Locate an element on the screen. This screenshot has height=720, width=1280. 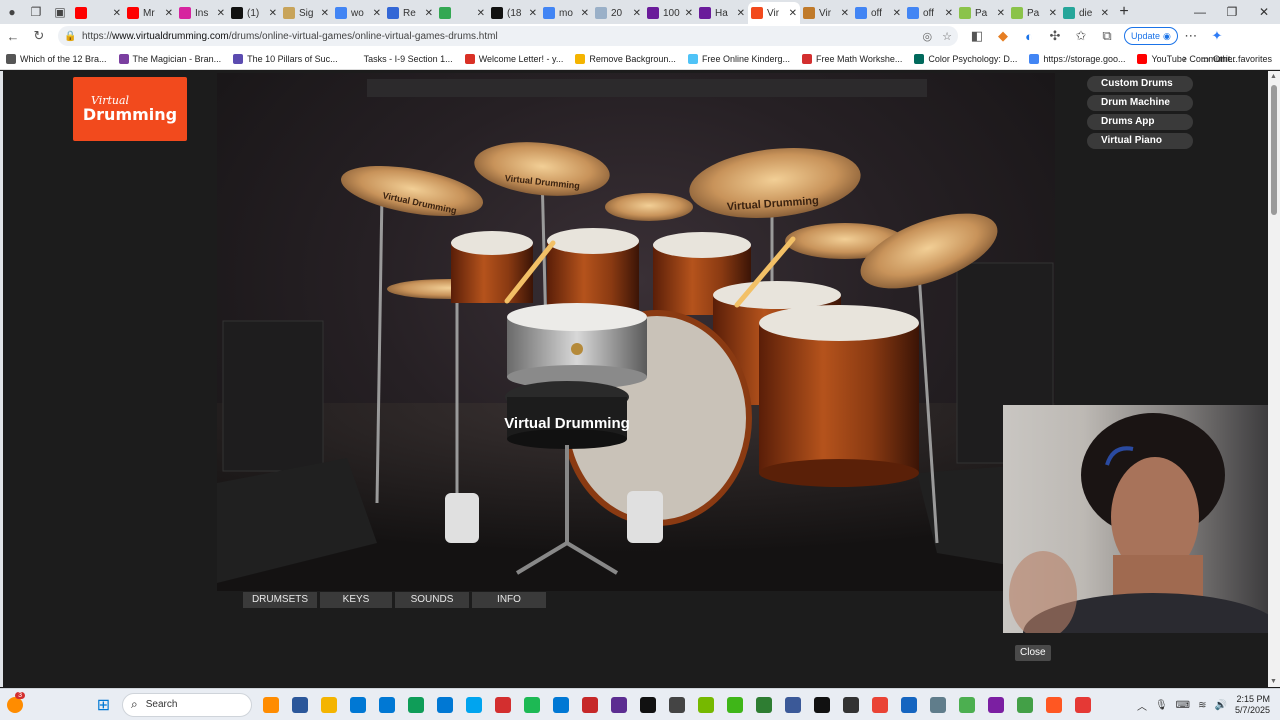
side-nav-link: Drums App is located at coordinates (1140, 122).